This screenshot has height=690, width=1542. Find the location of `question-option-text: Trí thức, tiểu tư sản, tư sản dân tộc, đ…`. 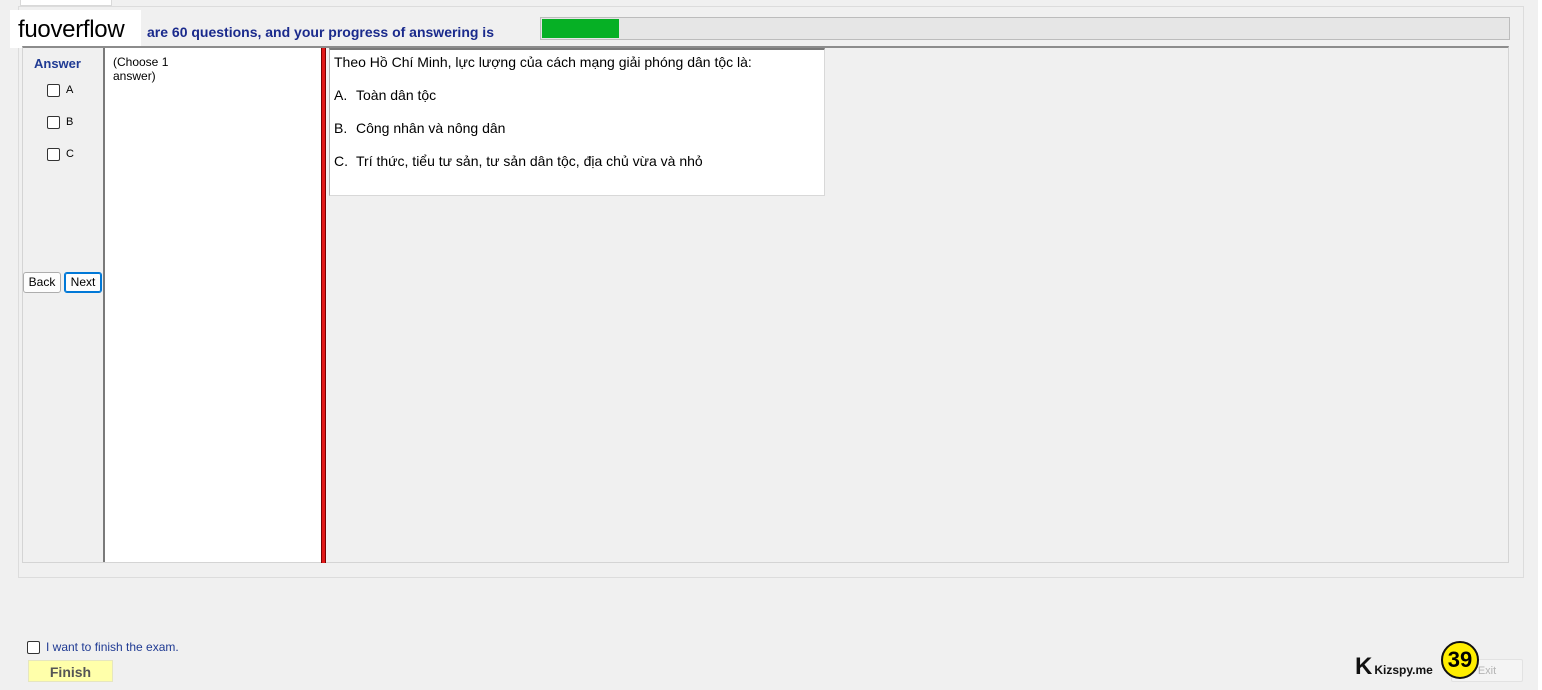

question-option-text: Trí thức, tiểu tư sản, tư sản dân tộc, đ… is located at coordinates (529, 161).